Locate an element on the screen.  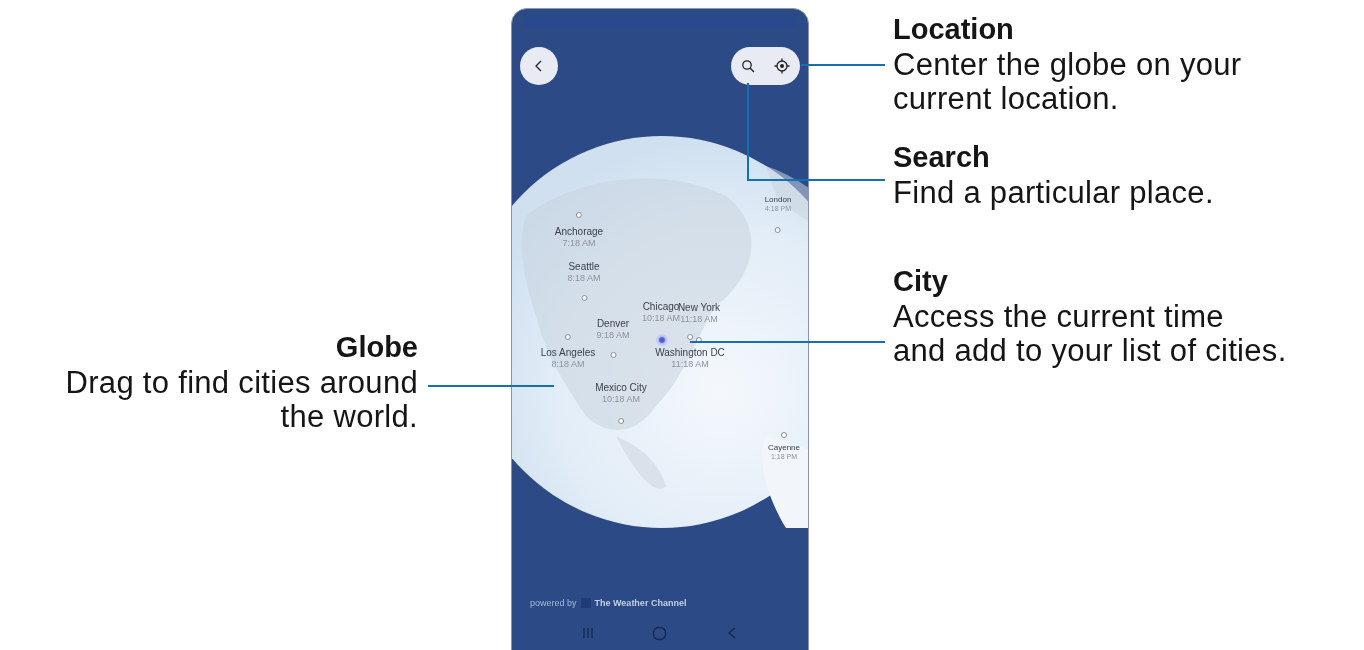
back-button is located at coordinates (539, 66).